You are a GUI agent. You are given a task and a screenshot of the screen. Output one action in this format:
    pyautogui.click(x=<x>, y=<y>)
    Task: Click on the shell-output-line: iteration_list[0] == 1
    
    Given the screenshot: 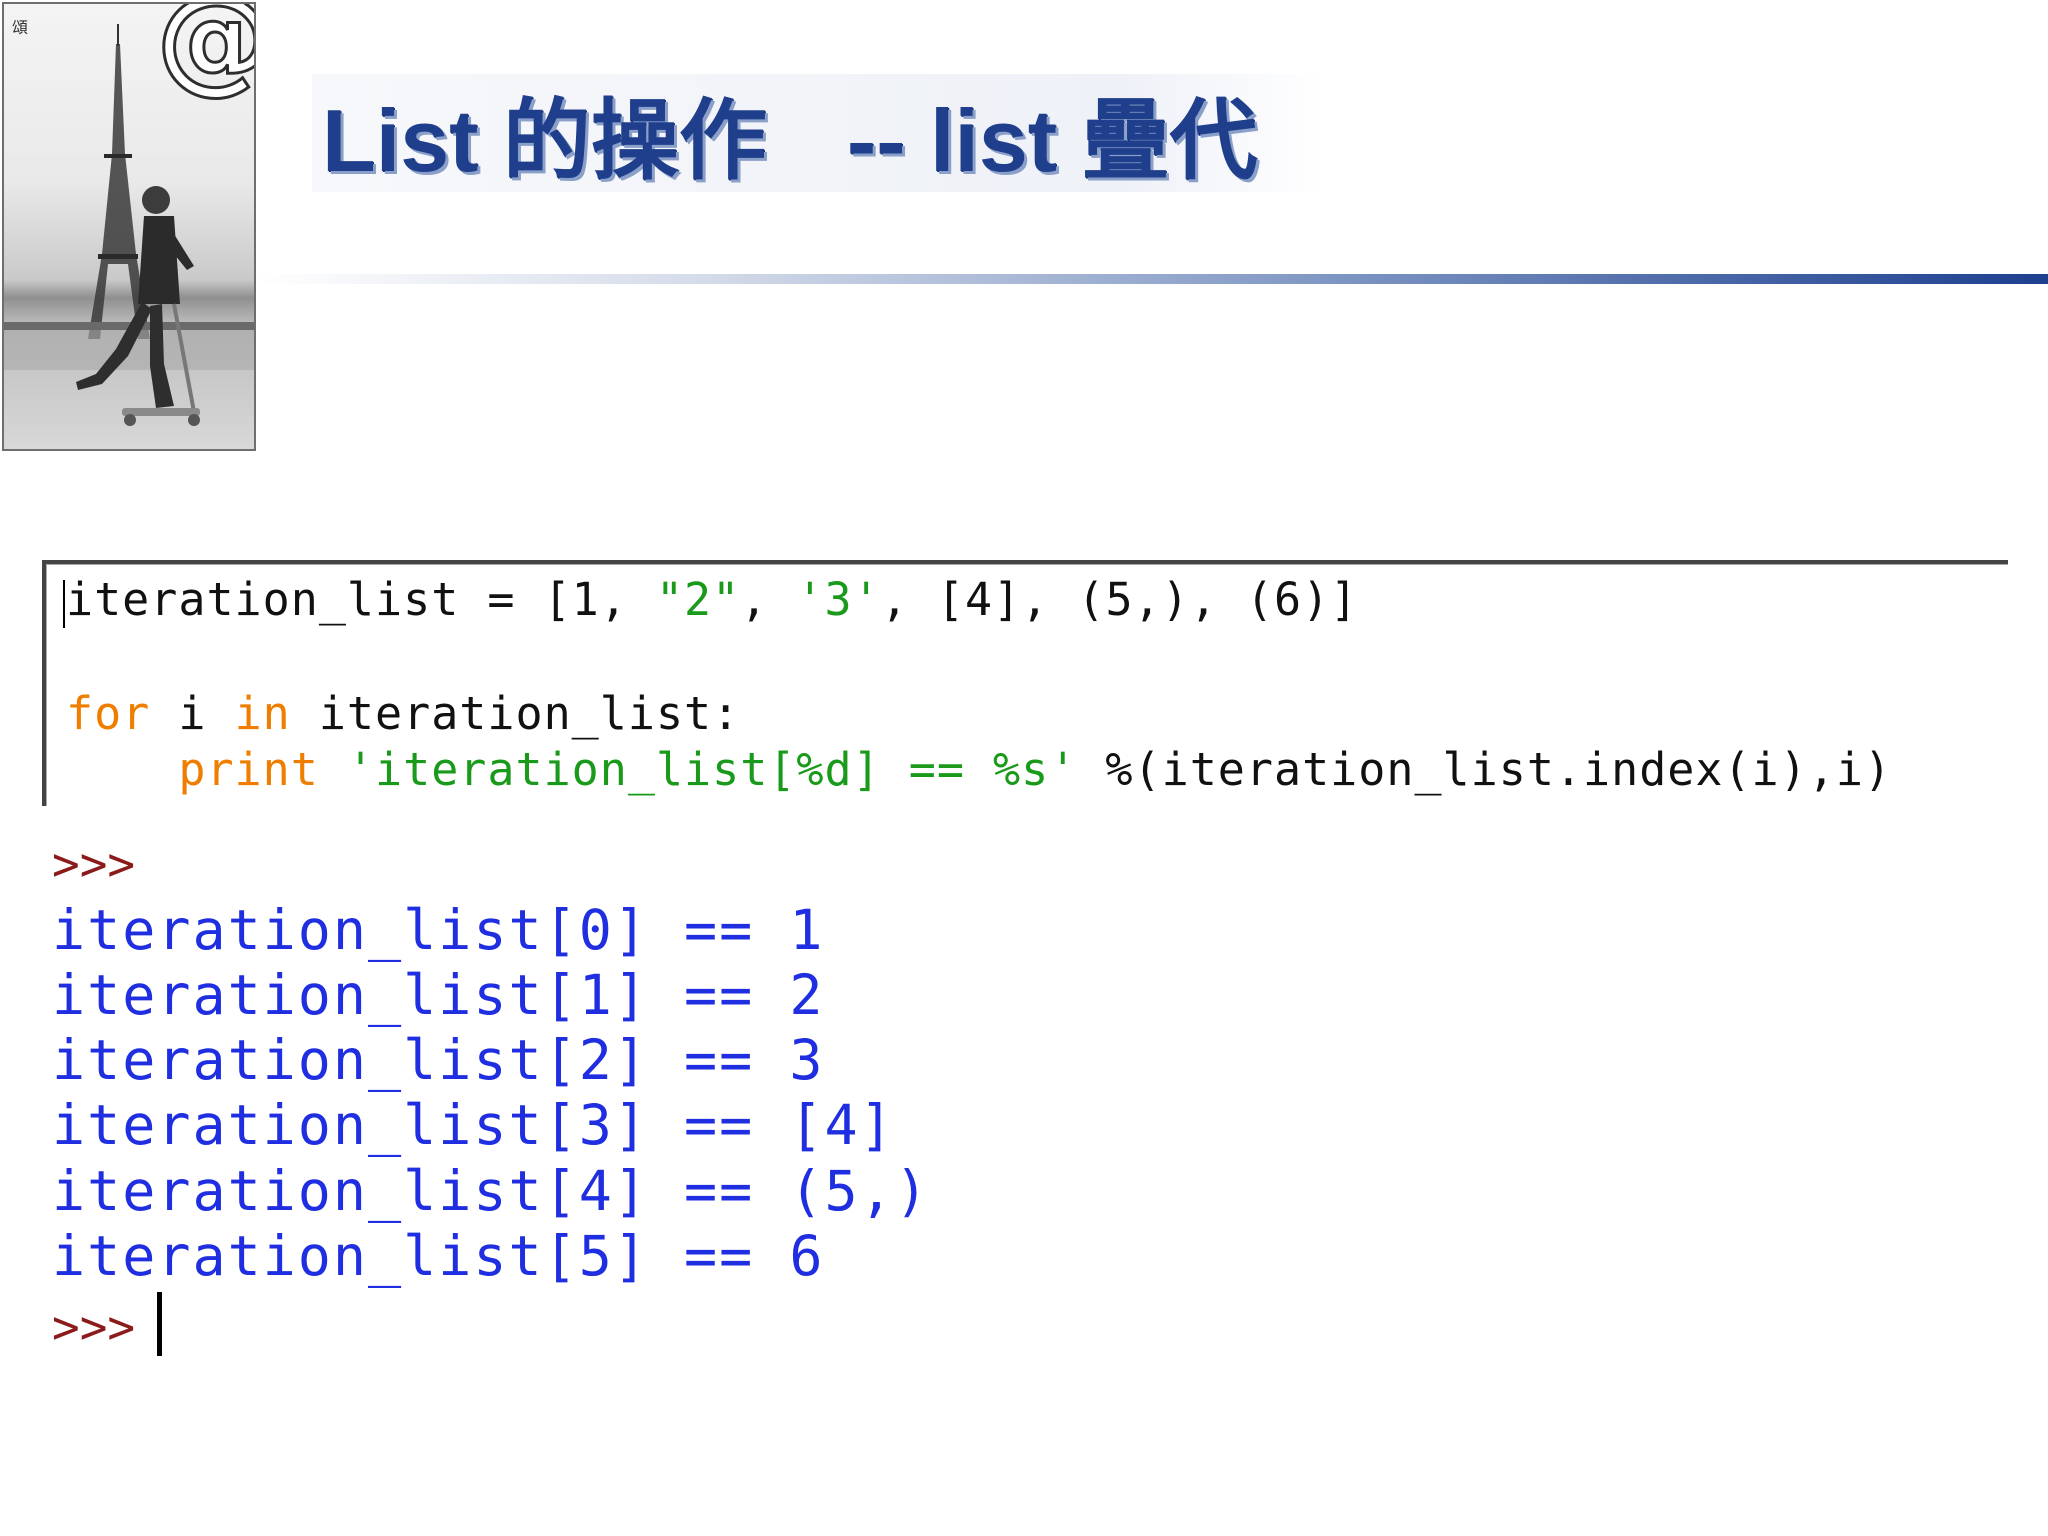 What is the action you would take?
    pyautogui.click(x=438, y=930)
    